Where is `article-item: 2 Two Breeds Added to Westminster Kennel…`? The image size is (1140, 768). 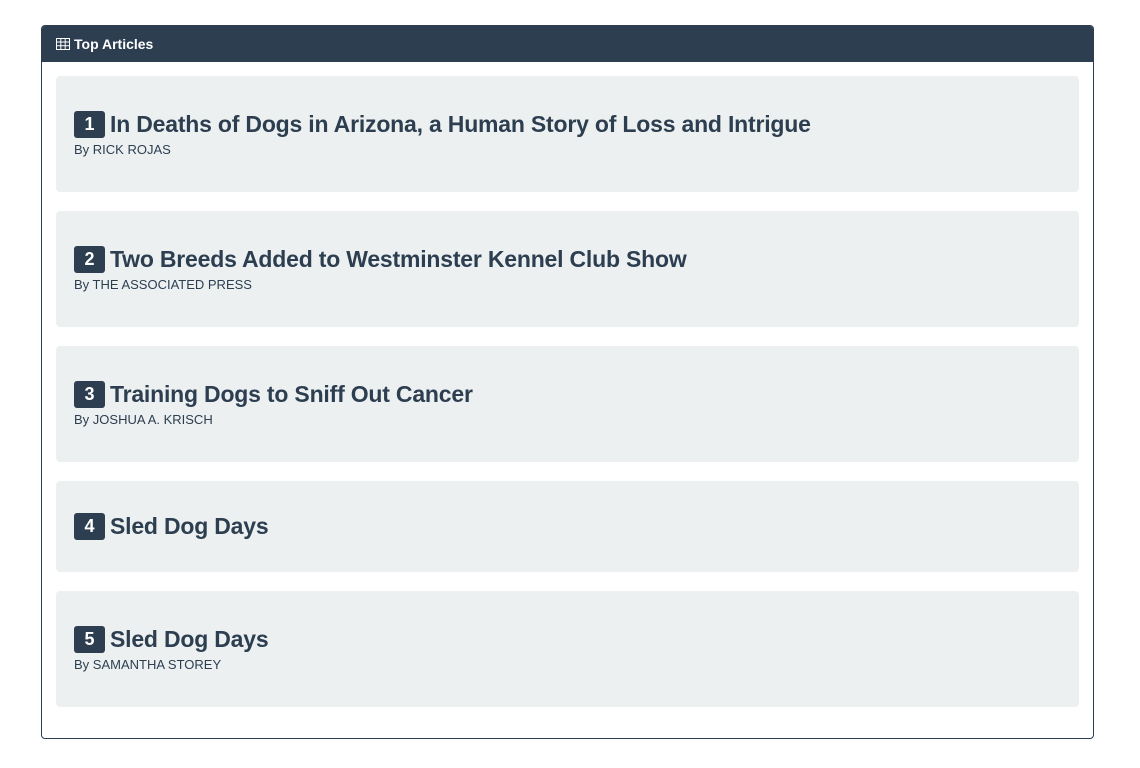
article-item: 2 Two Breeds Added to Westminster Kennel… is located at coordinates (567, 269).